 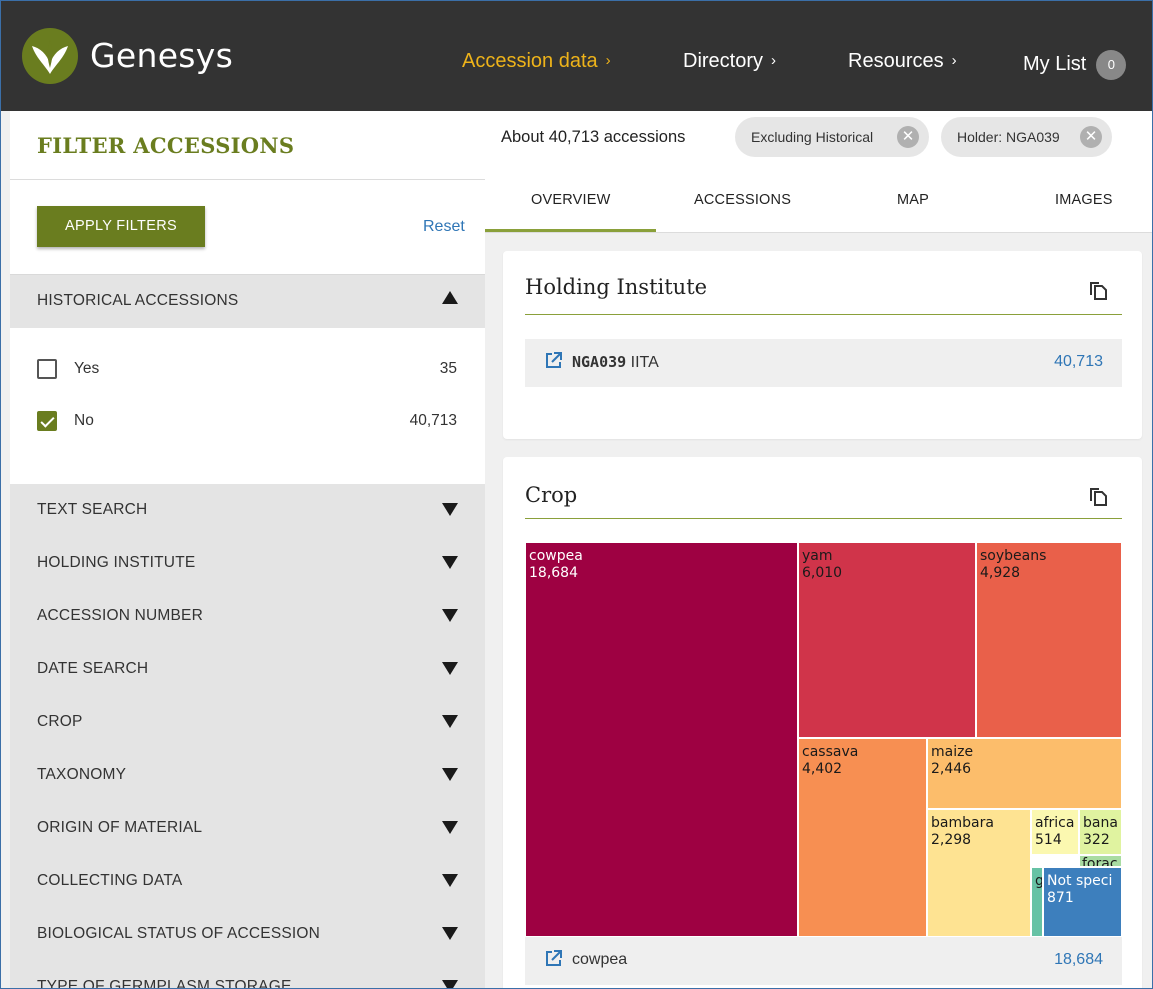 I want to click on apply-filters-button: APPLY FILTERS, so click(x=121, y=226).